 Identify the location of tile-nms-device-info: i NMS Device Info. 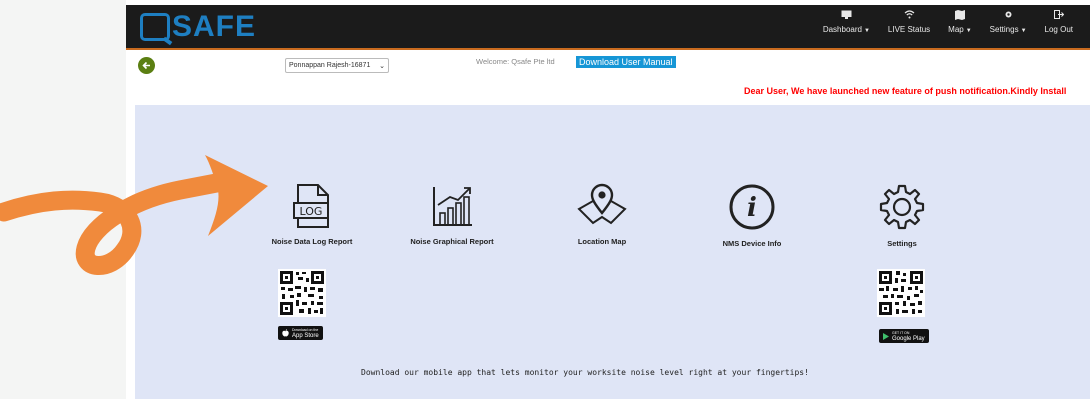
(752, 215).